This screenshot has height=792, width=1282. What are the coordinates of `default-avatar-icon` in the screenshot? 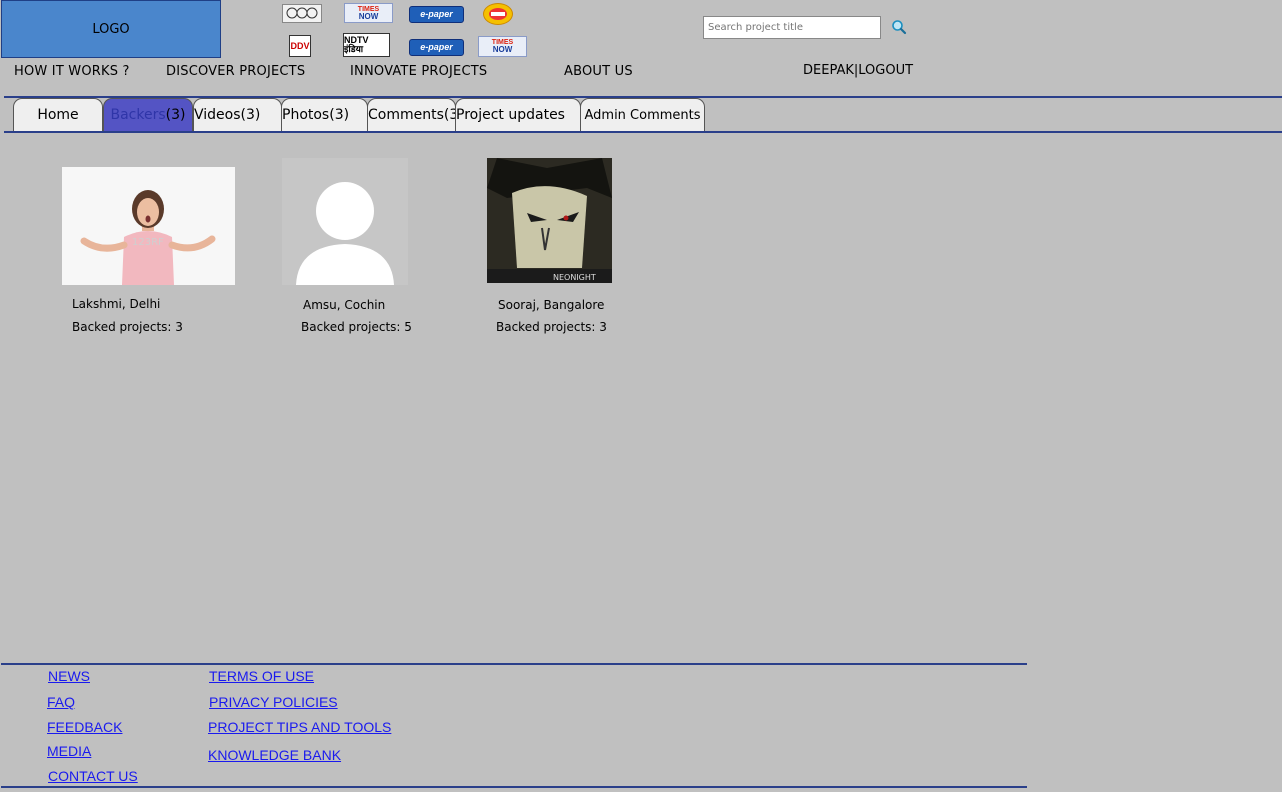 It's located at (345, 221).